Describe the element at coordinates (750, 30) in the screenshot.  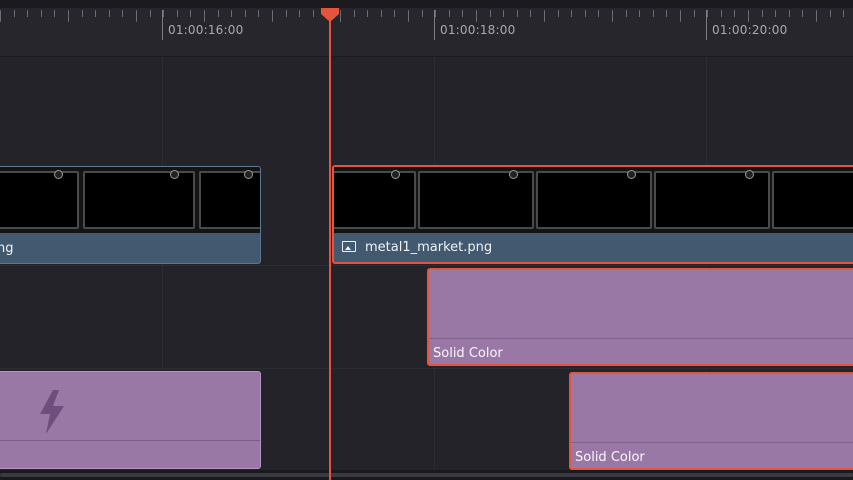
I see `timecode-label: 01:00:20:00` at that location.